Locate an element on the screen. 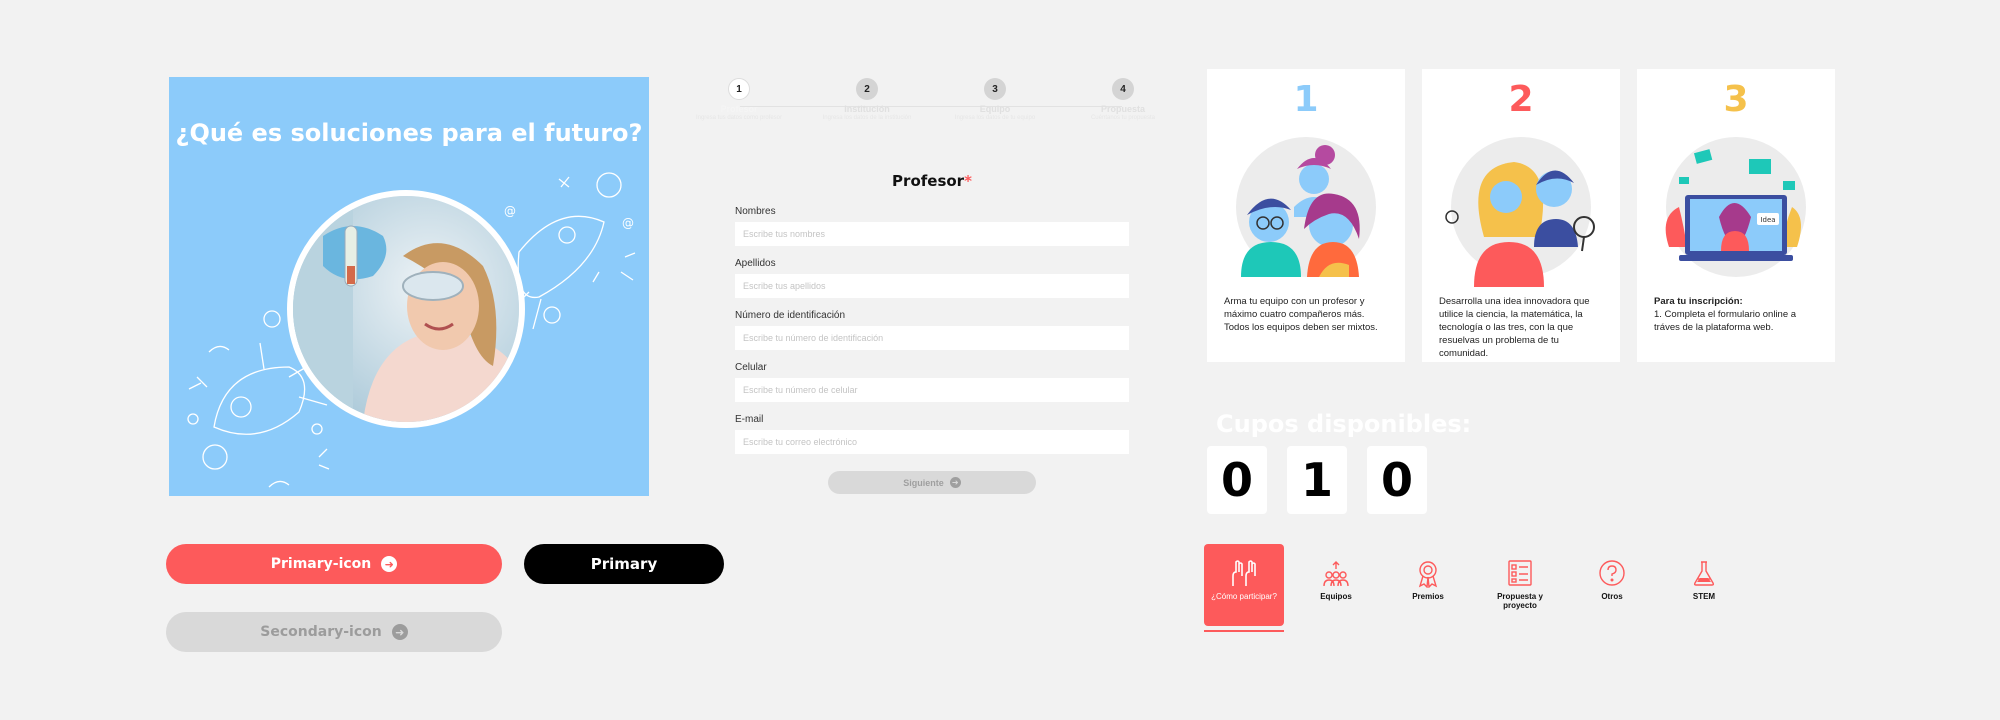  form-title-text: Profesor is located at coordinates (928, 181).